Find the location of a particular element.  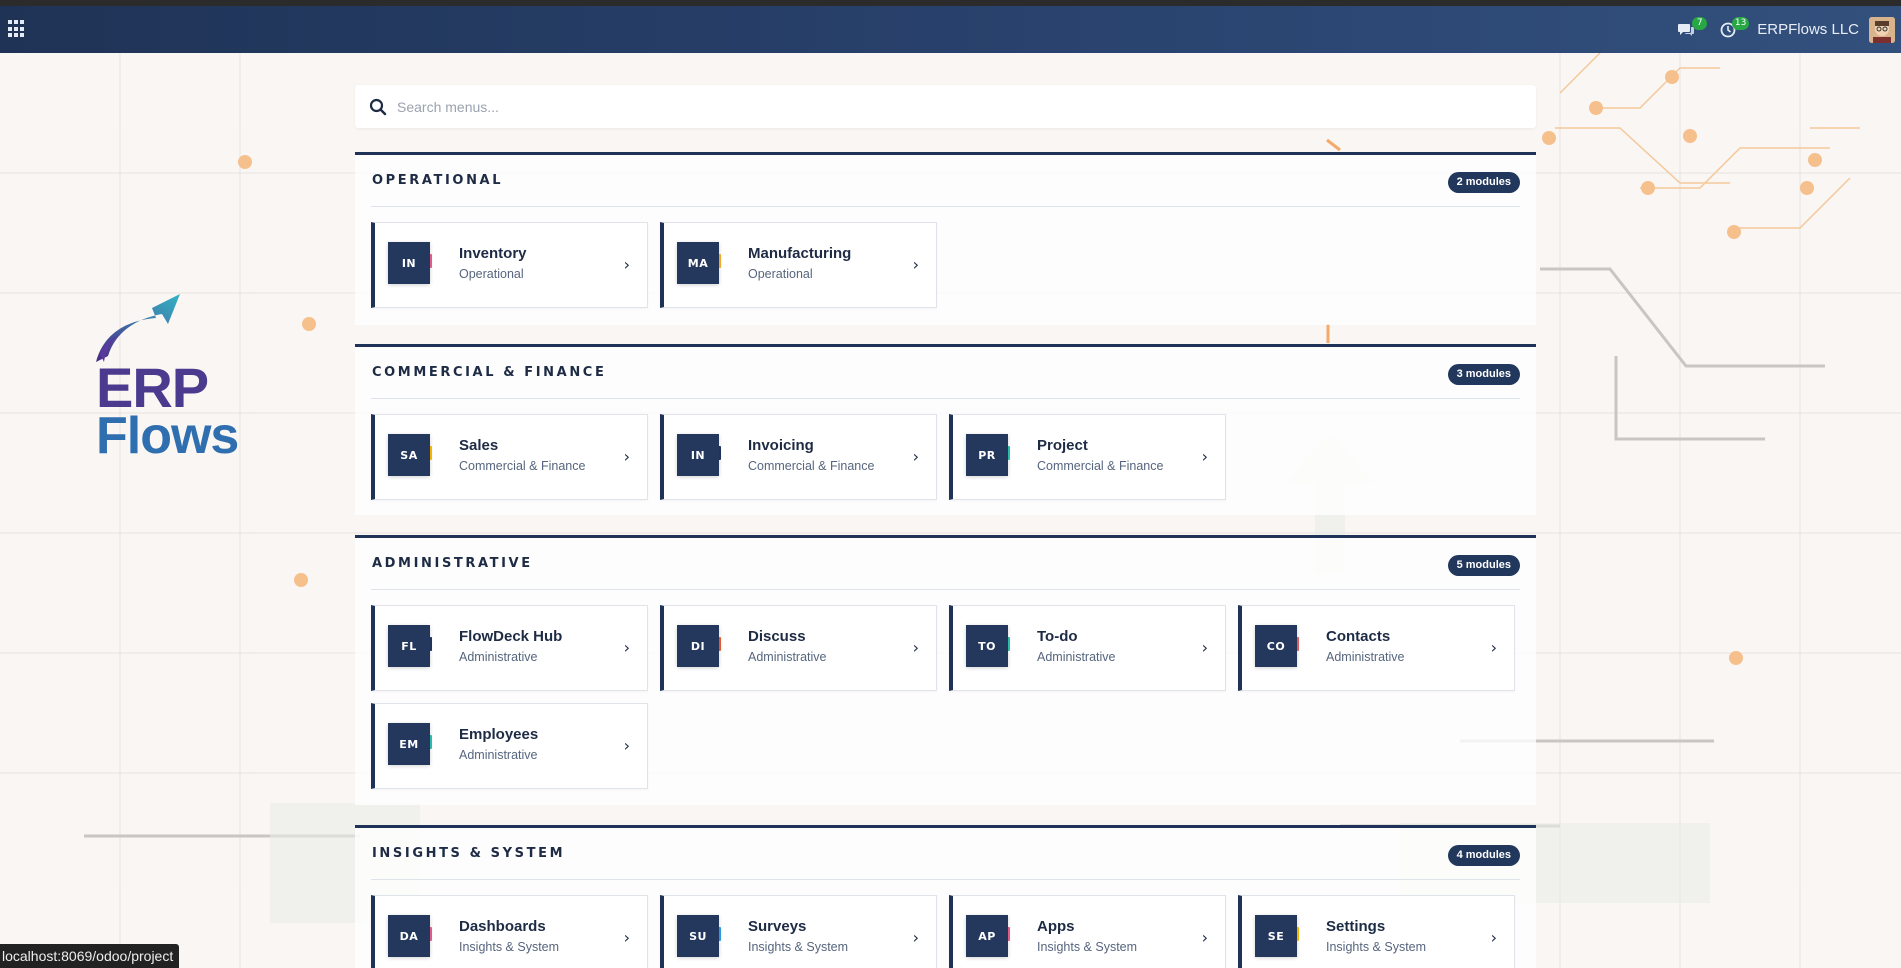

module-card: IN Inventory Operational › is located at coordinates (509, 265).